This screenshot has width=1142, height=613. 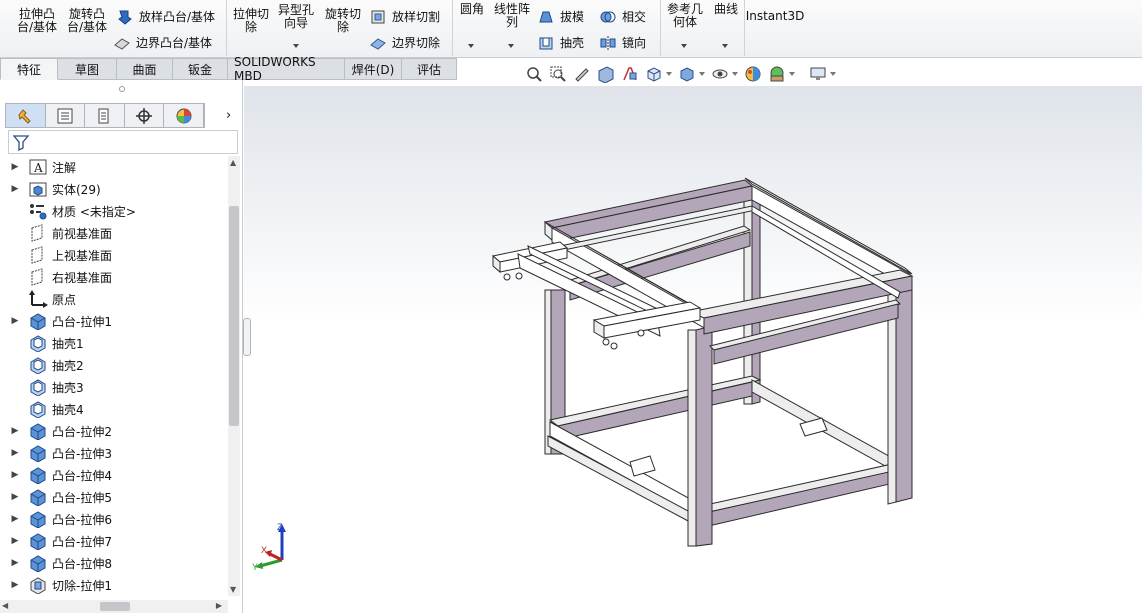 I want to click on panel-grip-icon, so click(x=122, y=89).